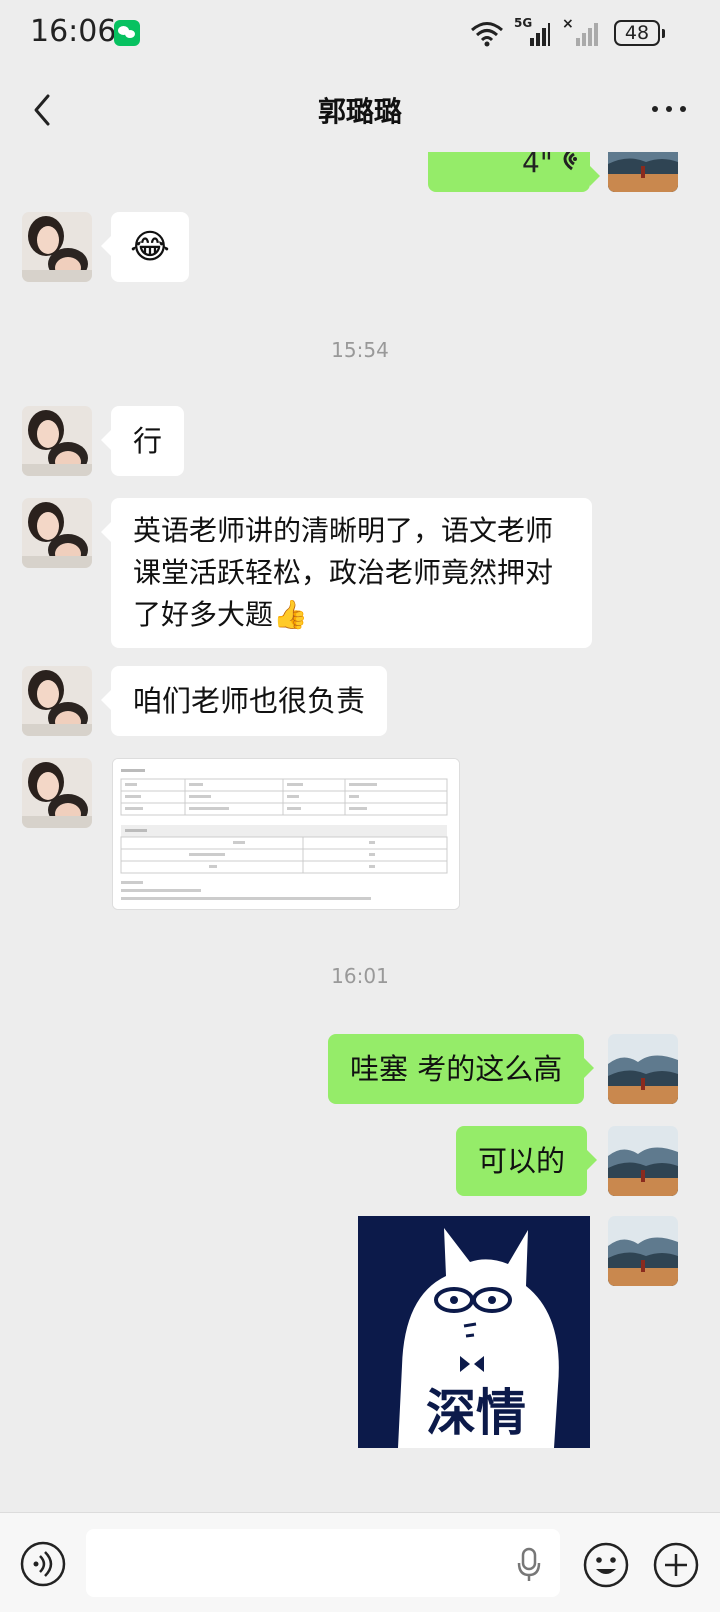  I want to click on wifi-icon, so click(487, 34).